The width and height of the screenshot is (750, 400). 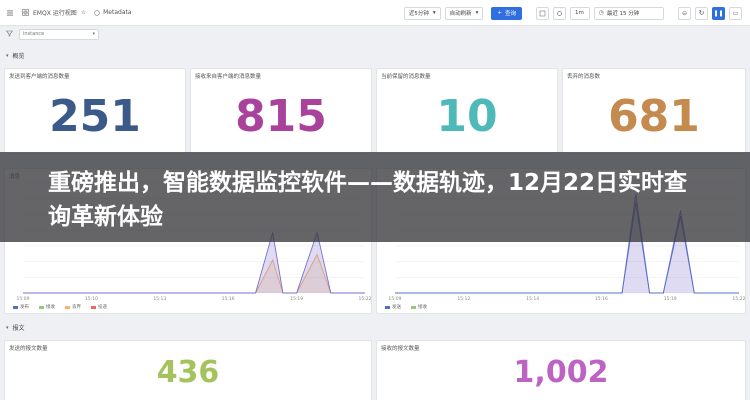 I want to click on pause-icon: ❚❚, so click(x=718, y=13).